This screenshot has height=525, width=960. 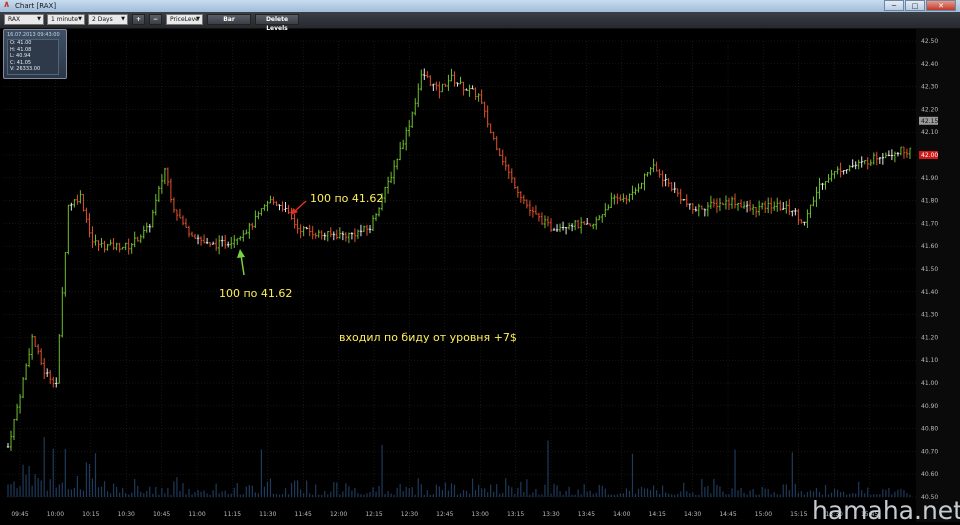 What do you see at coordinates (929, 132) in the screenshot?
I see `price-tick-label: 42.10` at bounding box center [929, 132].